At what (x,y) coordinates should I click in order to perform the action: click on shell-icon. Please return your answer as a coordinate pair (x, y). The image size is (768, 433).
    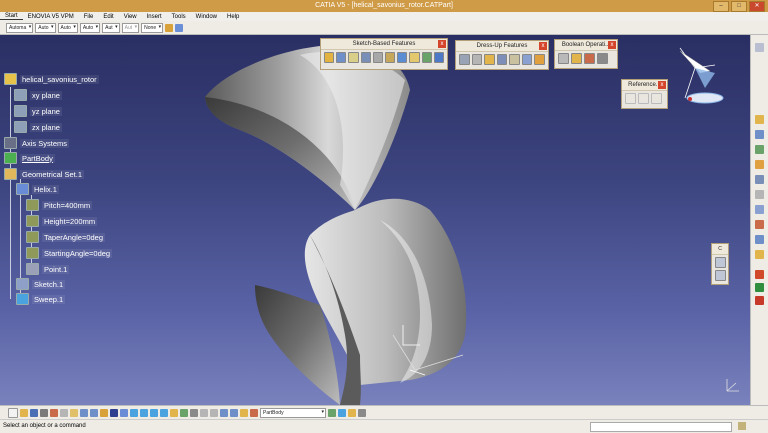
    Looking at the image, I should click on (502, 59).